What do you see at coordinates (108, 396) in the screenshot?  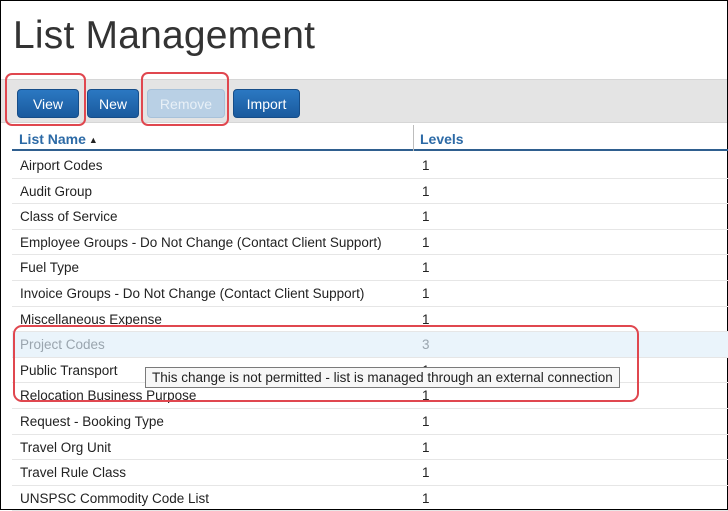 I see `row-name: Relocation Business Purpose` at bounding box center [108, 396].